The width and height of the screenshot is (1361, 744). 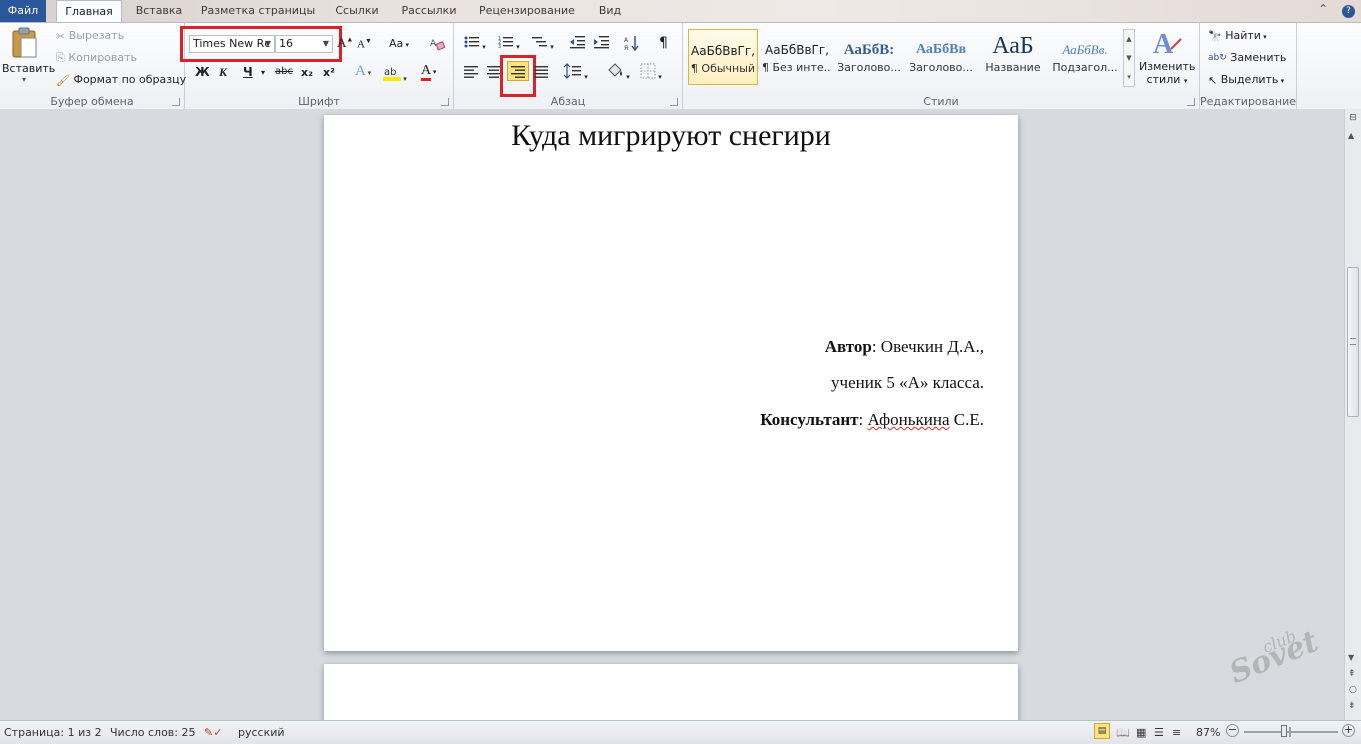 What do you see at coordinates (428, 72) in the screenshot?
I see `font-color-button: A ▾` at bounding box center [428, 72].